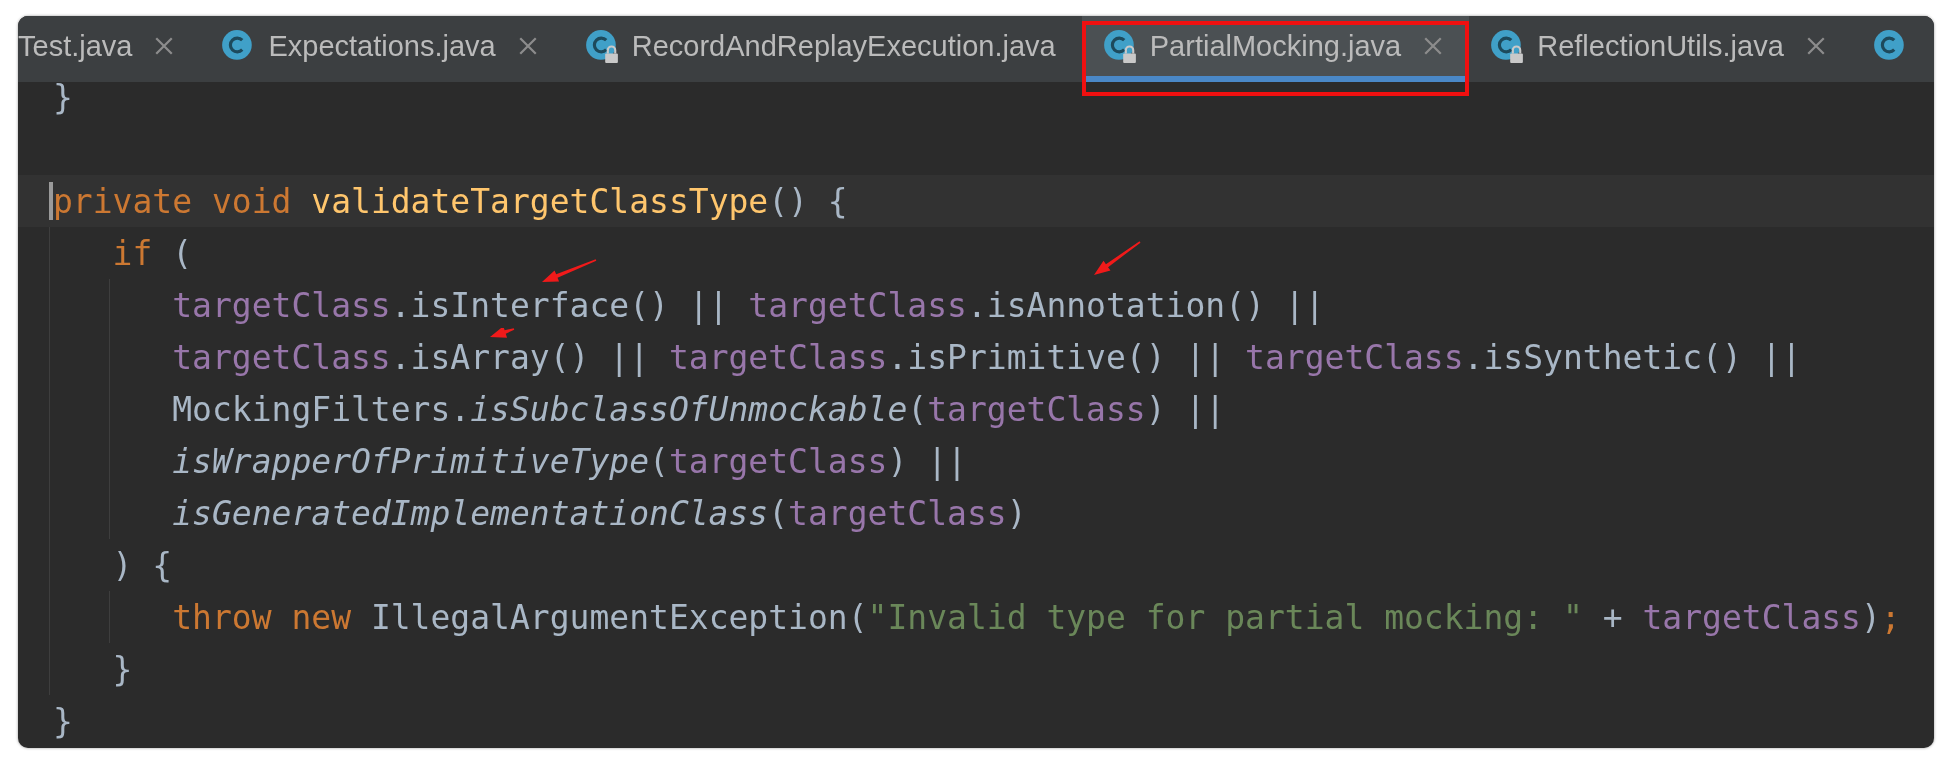 The width and height of the screenshot is (1952, 764). What do you see at coordinates (1275, 49) in the screenshot?
I see `editor-tab: PartialMocking.java` at bounding box center [1275, 49].